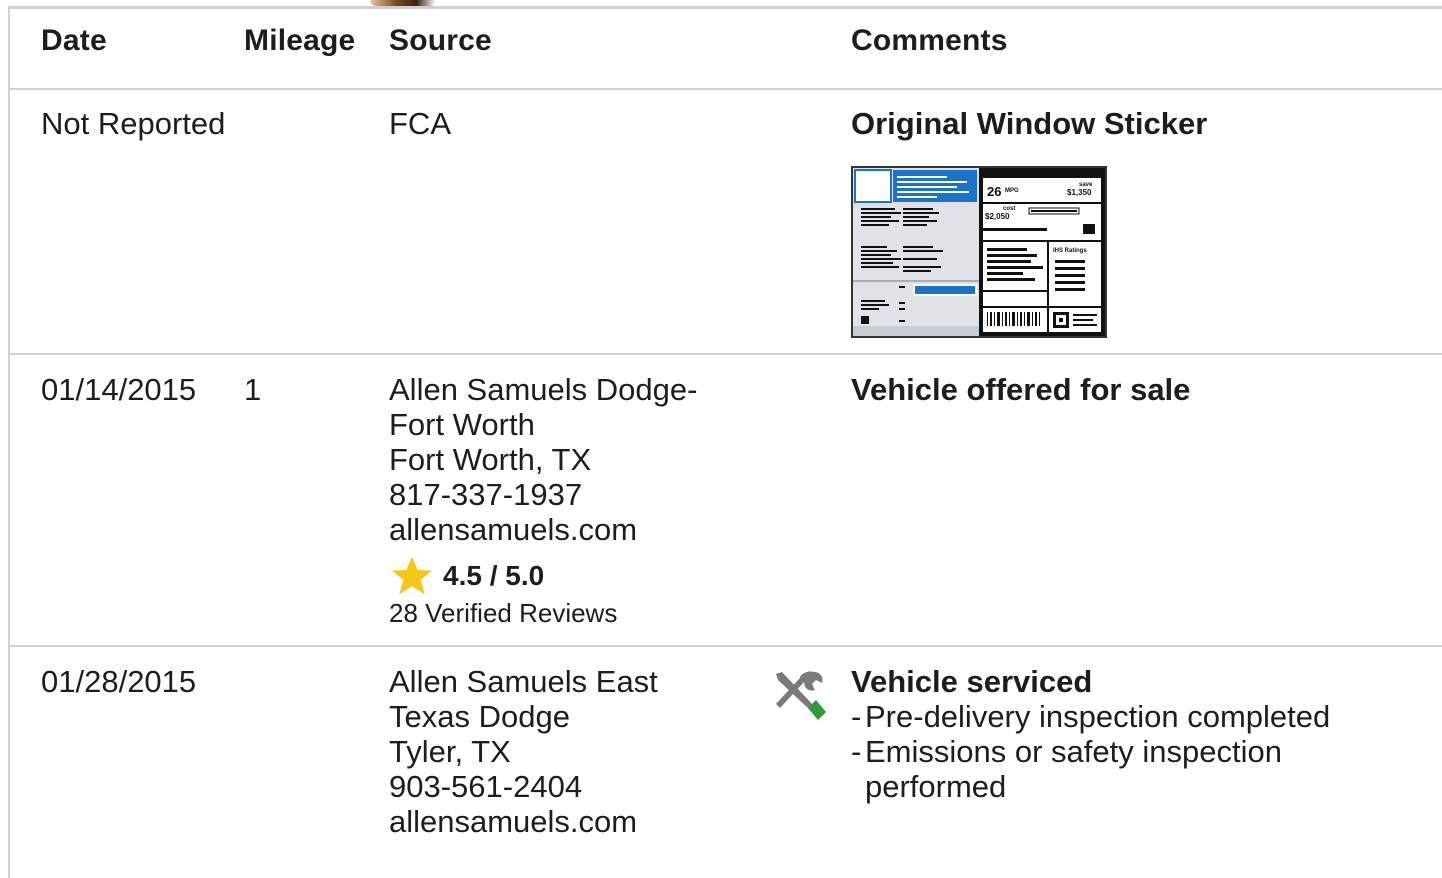  What do you see at coordinates (997, 216) in the screenshot?
I see `sticker-cost-value: $2,050` at bounding box center [997, 216].